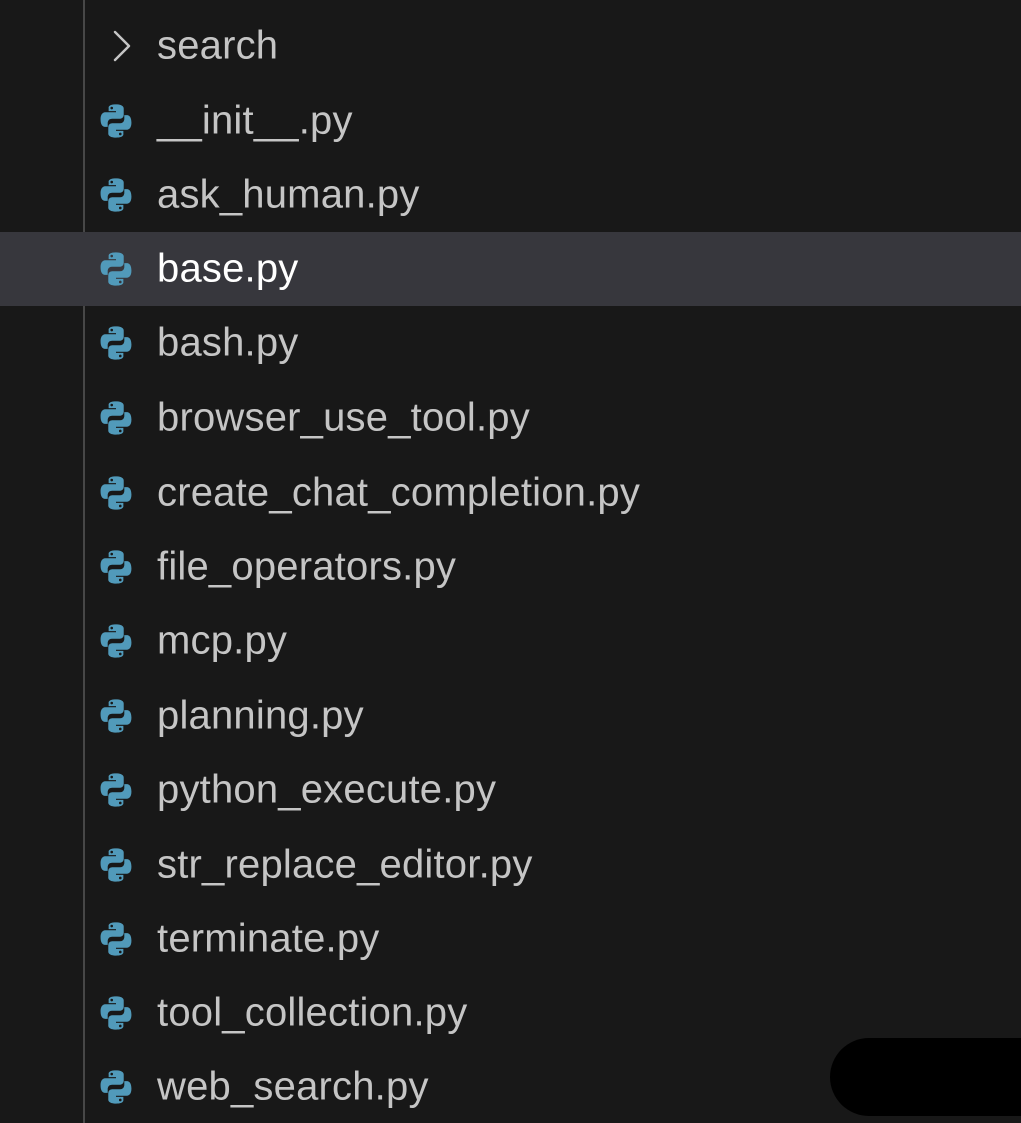  Describe the element at coordinates (222, 640) in the screenshot. I see `file-label: mcp.py` at that location.